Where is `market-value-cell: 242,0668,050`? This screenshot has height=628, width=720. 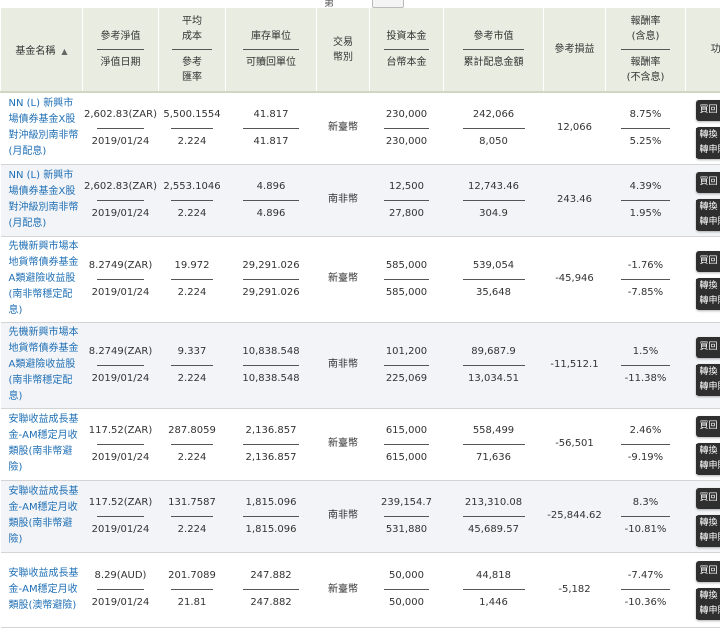 market-value-cell: 242,0668,050 is located at coordinates (494, 128).